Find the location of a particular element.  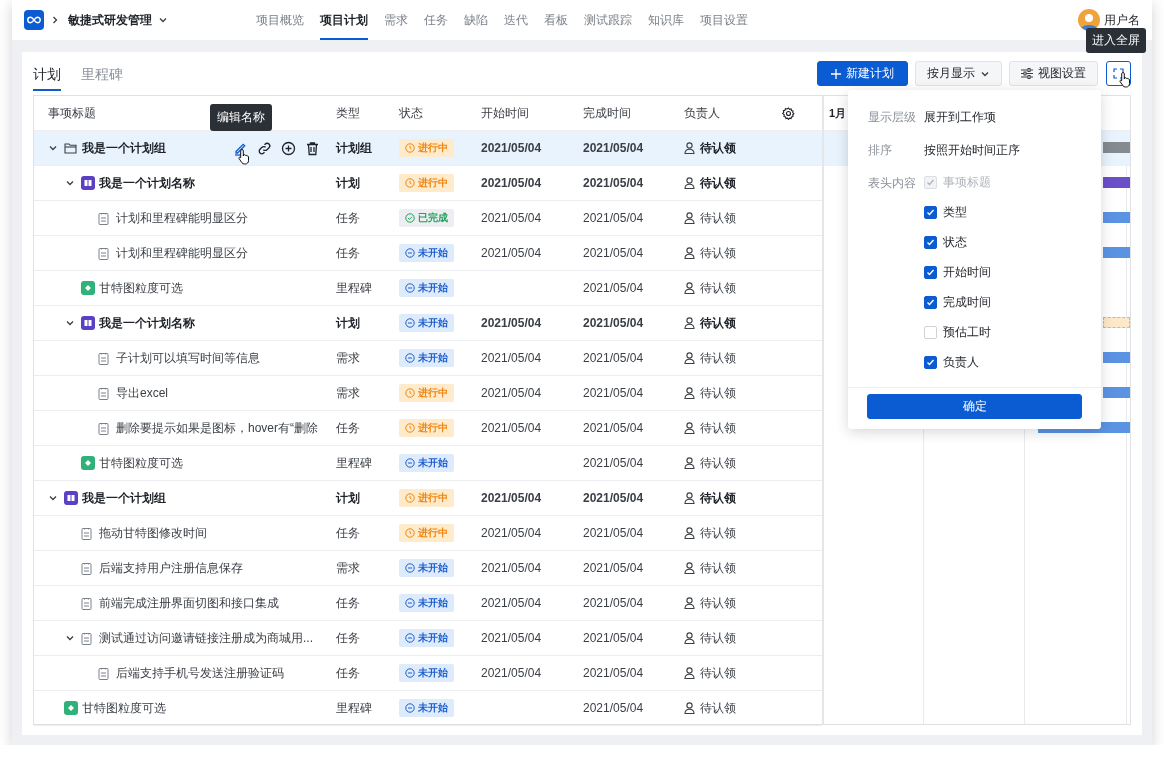

sub-tab: 计划 is located at coordinates (47, 74).